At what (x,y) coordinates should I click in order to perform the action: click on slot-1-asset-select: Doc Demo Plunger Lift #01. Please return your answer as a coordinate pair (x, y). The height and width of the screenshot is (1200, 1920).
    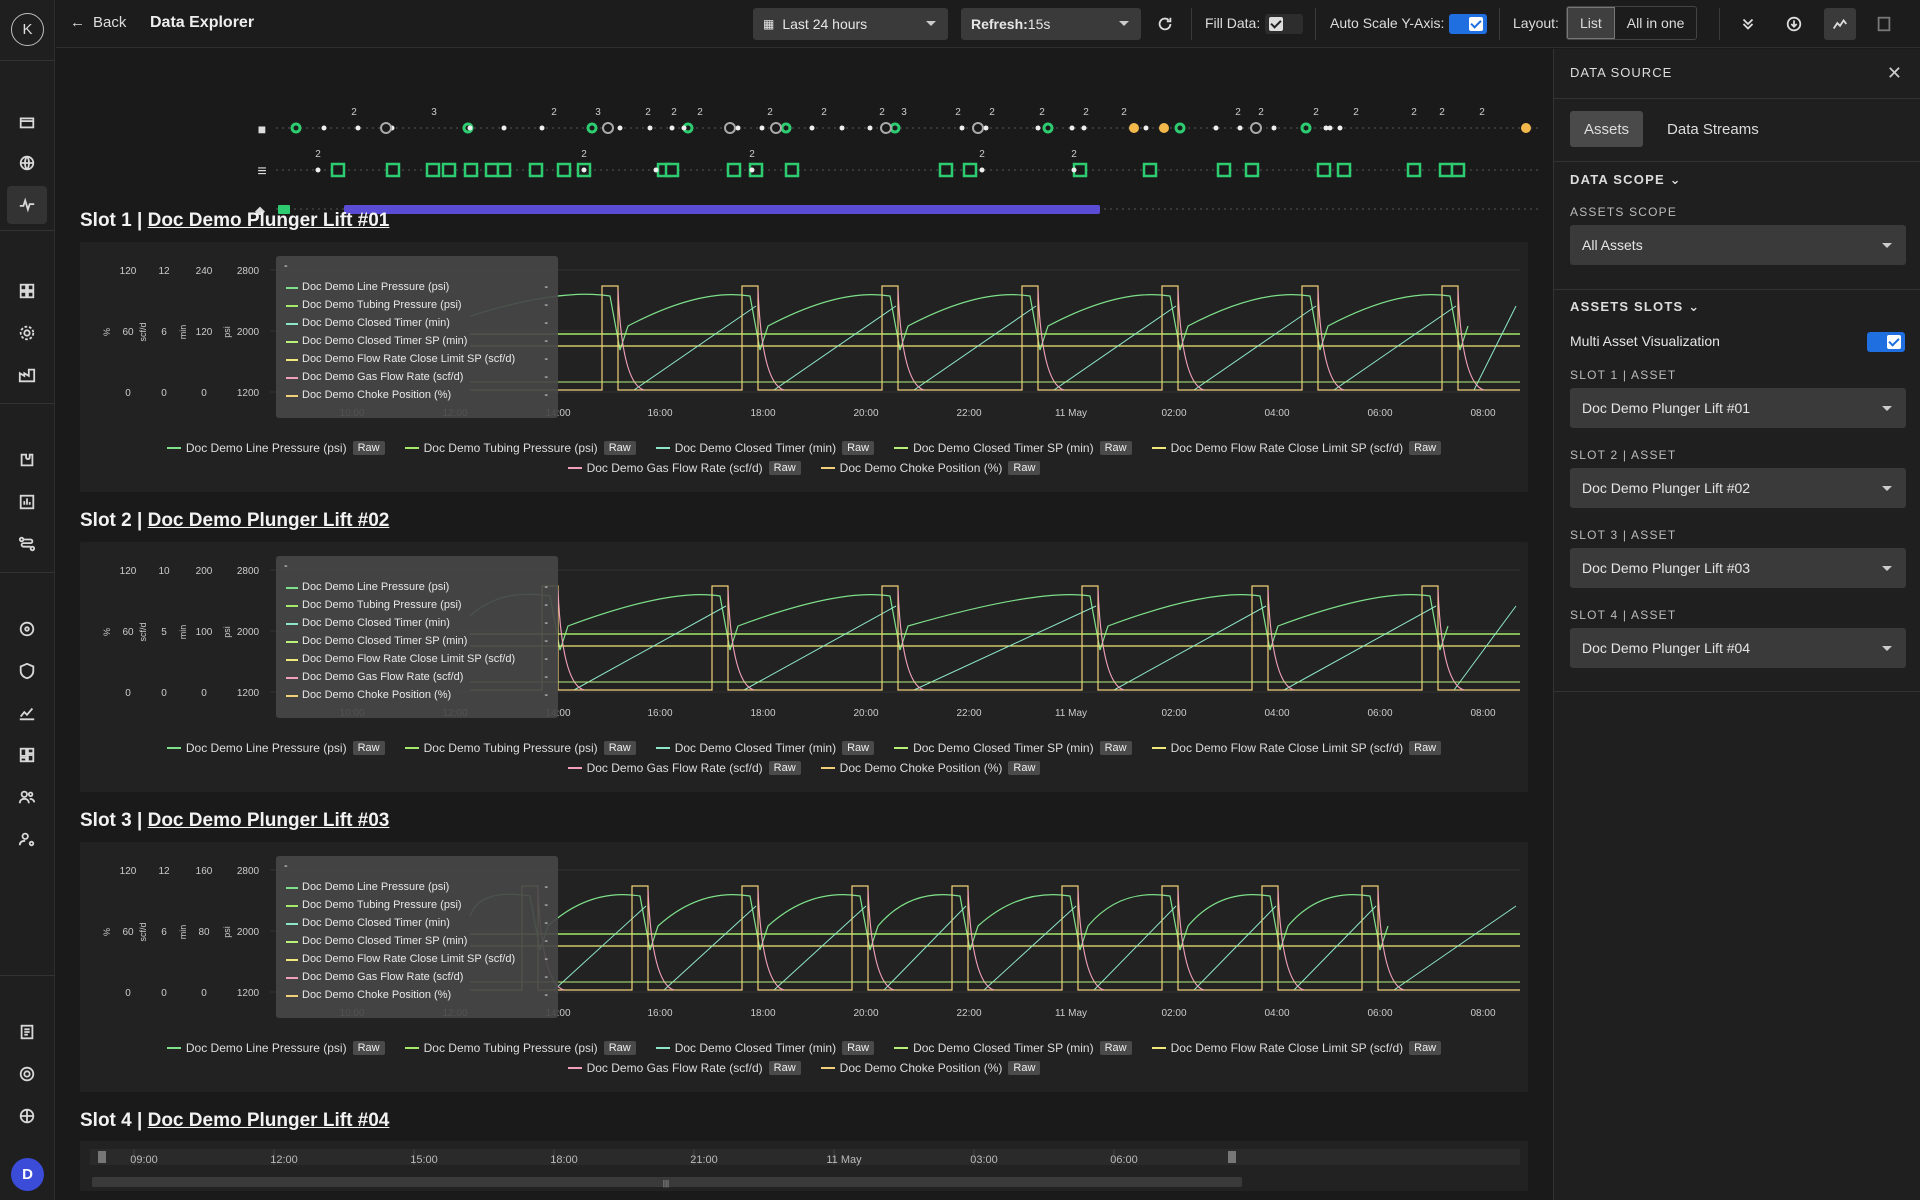
    Looking at the image, I should click on (1738, 408).